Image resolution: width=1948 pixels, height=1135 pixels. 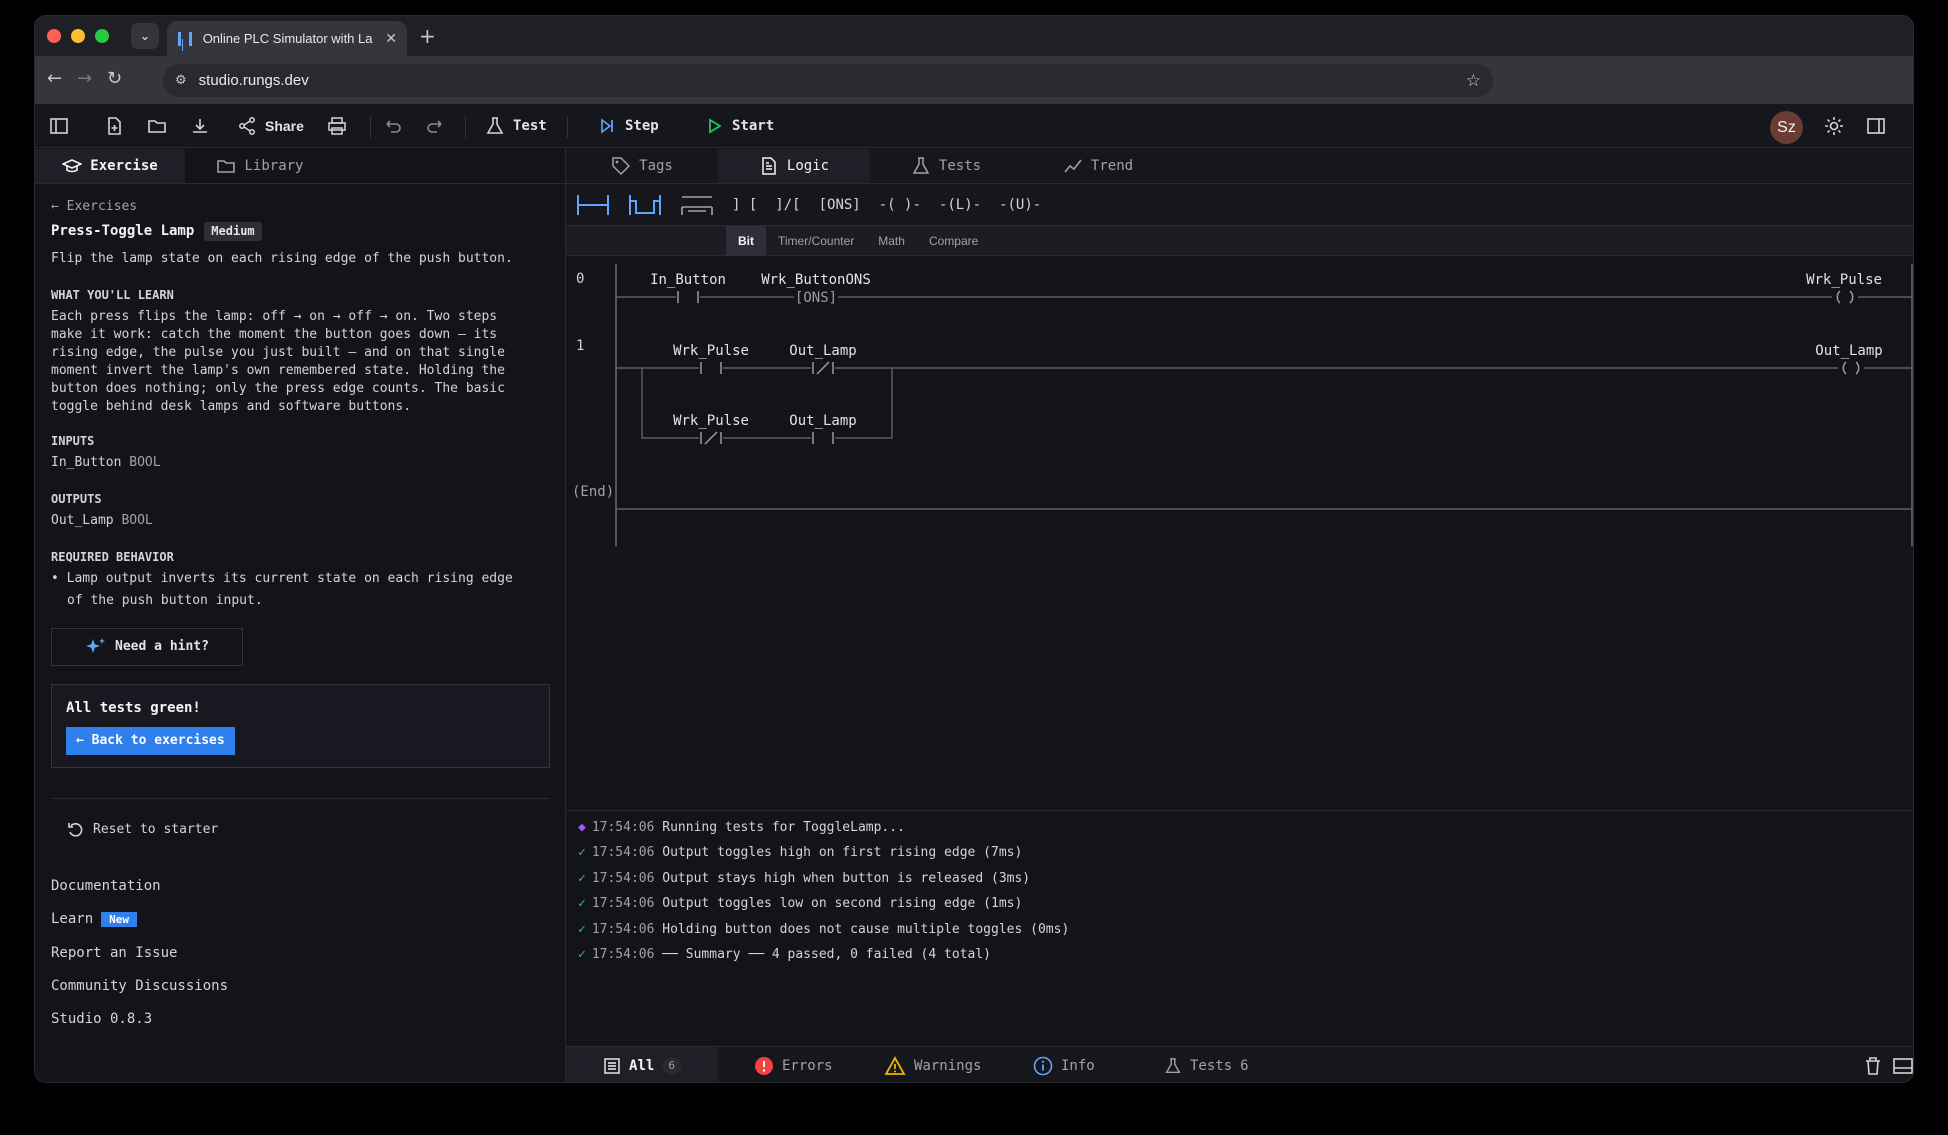 I want to click on success-box: All tests green! ← Back to exercises, so click(x=300, y=726).